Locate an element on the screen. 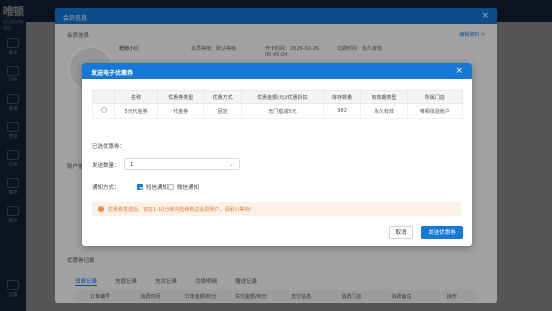 The image size is (552, 311). col-amount: 优惠金额(元)/优惠折扣 is located at coordinates (282, 97).